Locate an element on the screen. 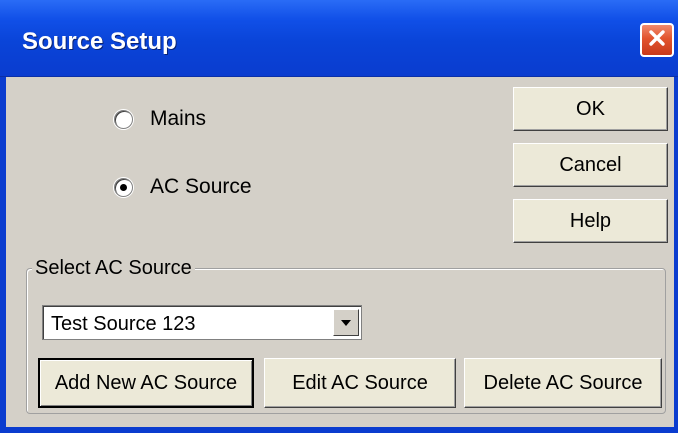  chevron-down-icon is located at coordinates (346, 322).